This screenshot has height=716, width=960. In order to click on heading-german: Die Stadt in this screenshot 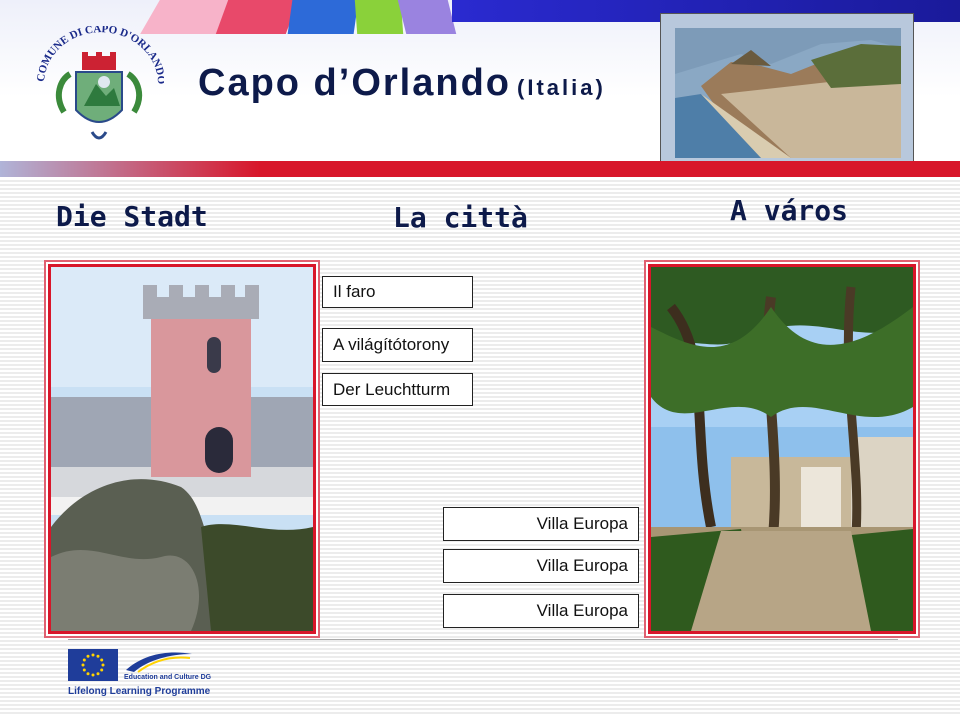, I will do `click(132, 216)`.